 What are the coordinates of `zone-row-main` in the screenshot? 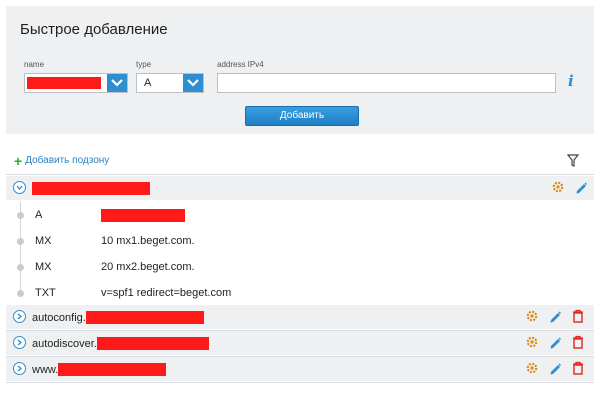 It's located at (300, 188).